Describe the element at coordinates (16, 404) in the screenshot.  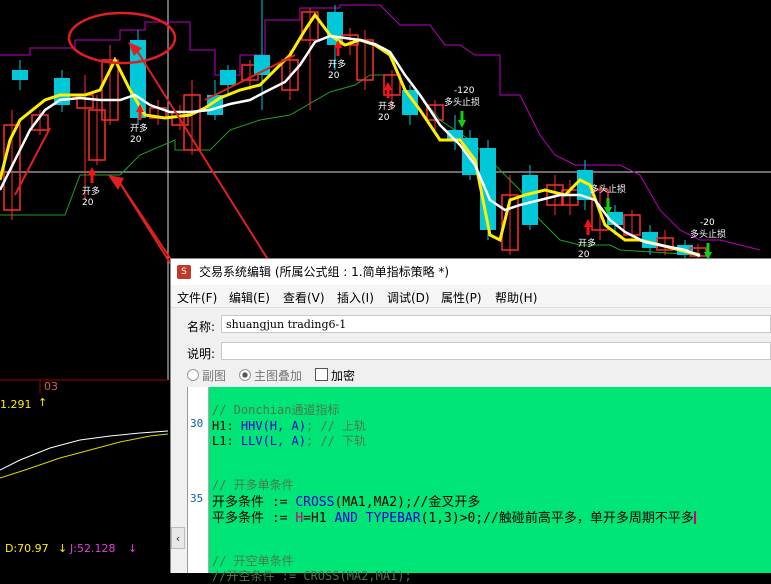
I see `indicator-value: 1.291` at that location.